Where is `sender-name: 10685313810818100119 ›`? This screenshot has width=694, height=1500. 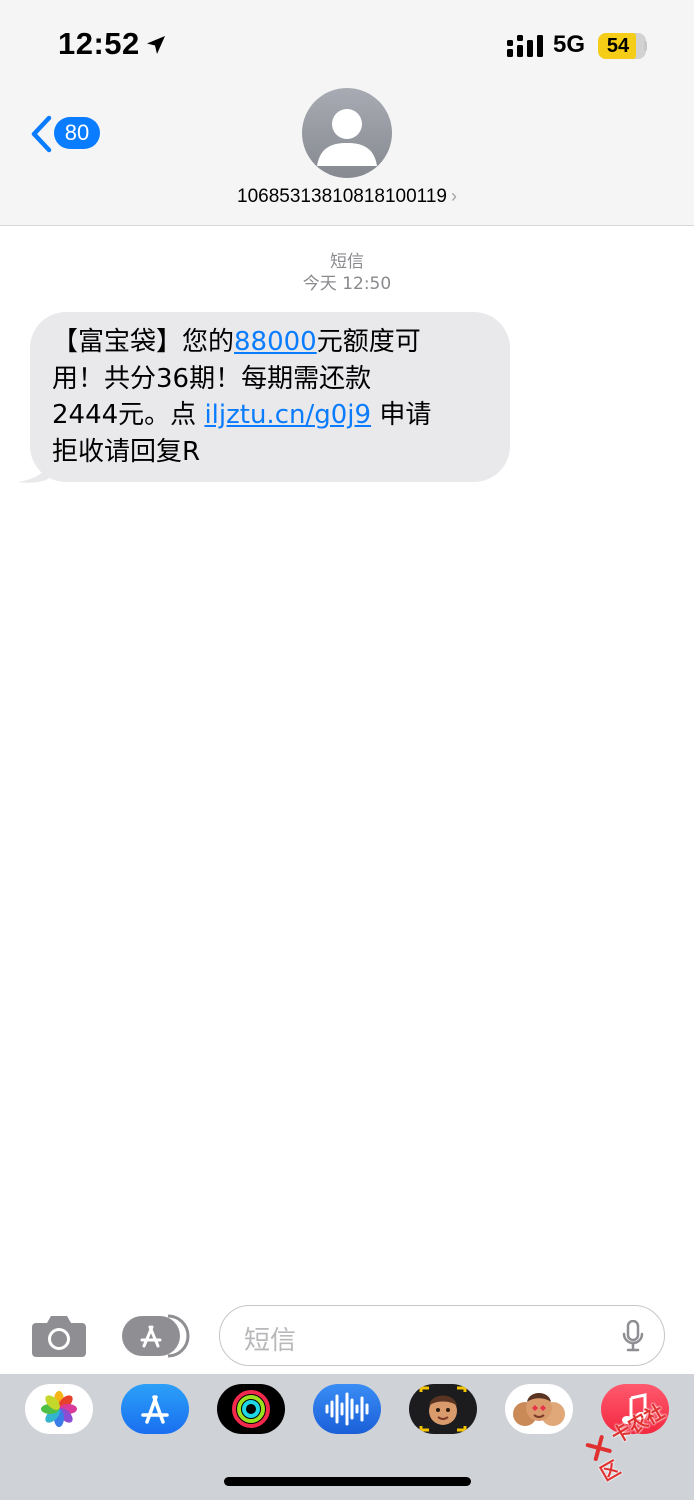
sender-name: 10685313810818100119 › is located at coordinates (347, 197).